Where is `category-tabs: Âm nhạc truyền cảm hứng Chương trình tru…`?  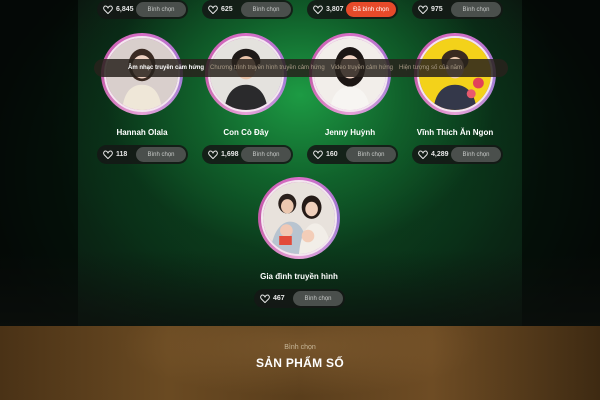 category-tabs: Âm nhạc truyền cảm hứng Chương trình tru… is located at coordinates (301, 68).